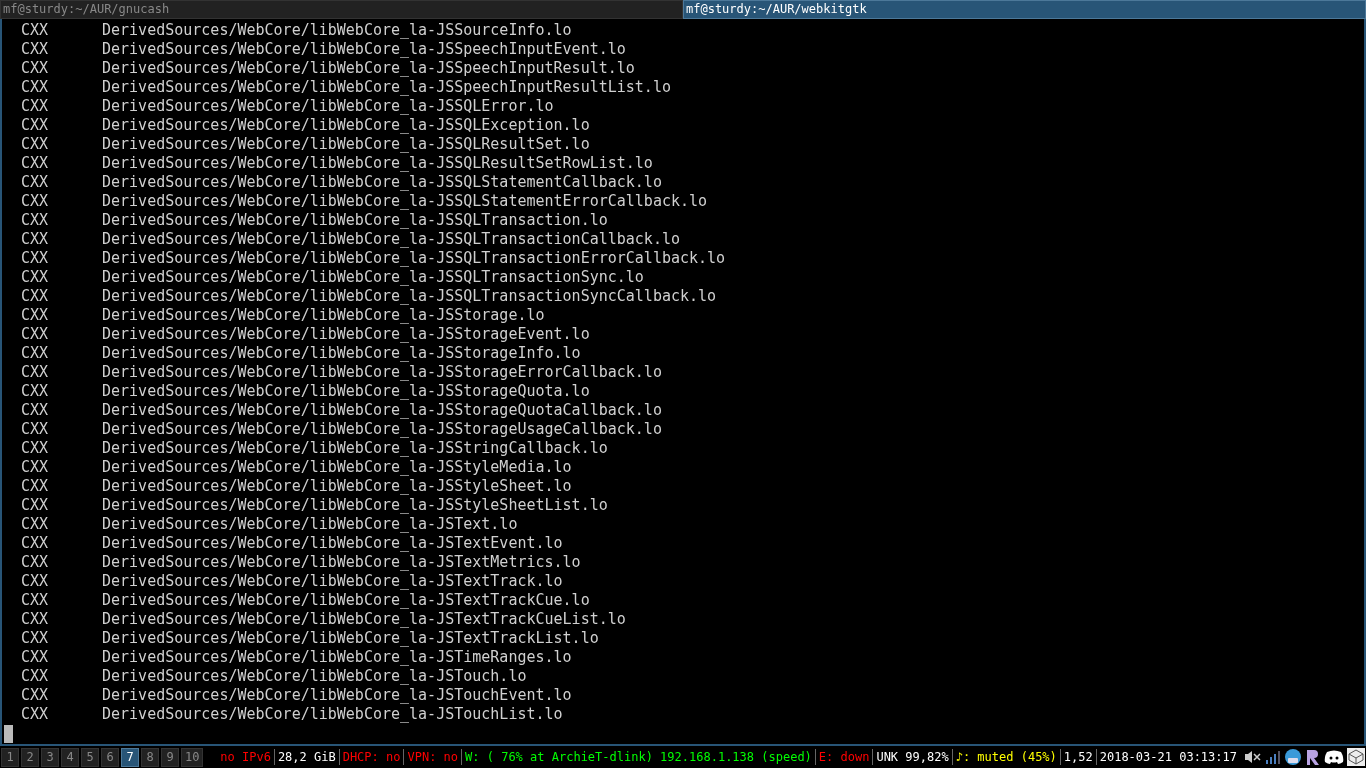 The height and width of the screenshot is (768, 1366). I want to click on output-path: DerivedSources/WebCore/libWebCore_la-JSTextTrack.lo, so click(332, 581).